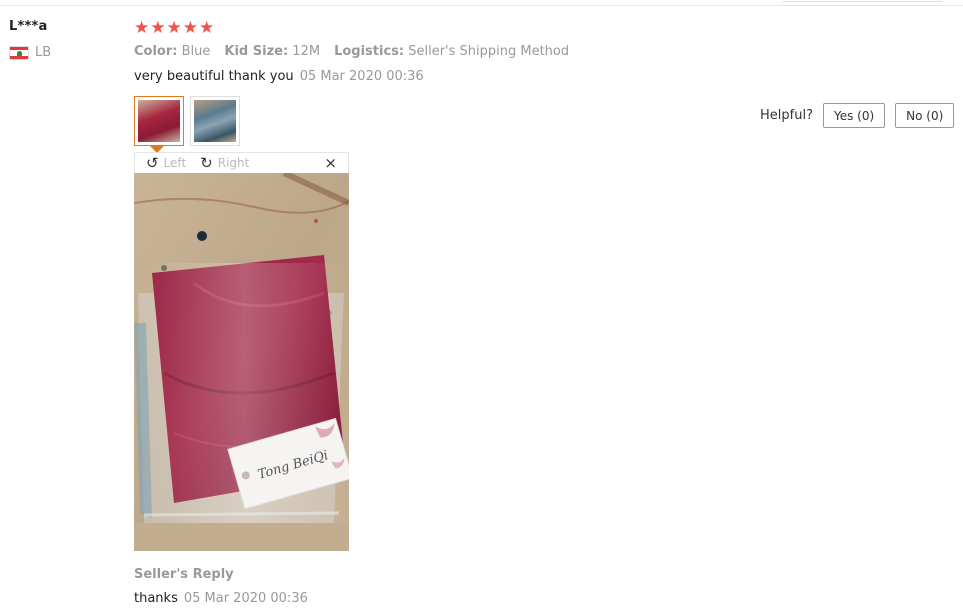 This screenshot has height=616, width=963. I want to click on helpful-label: Helpful?, so click(786, 115).